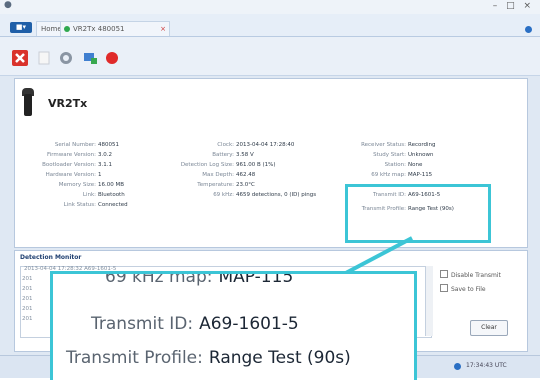  Describe the element at coordinates (199, 279) in the screenshot. I see `zoom-row-map: 69 kHz map: MAP-115` at that location.